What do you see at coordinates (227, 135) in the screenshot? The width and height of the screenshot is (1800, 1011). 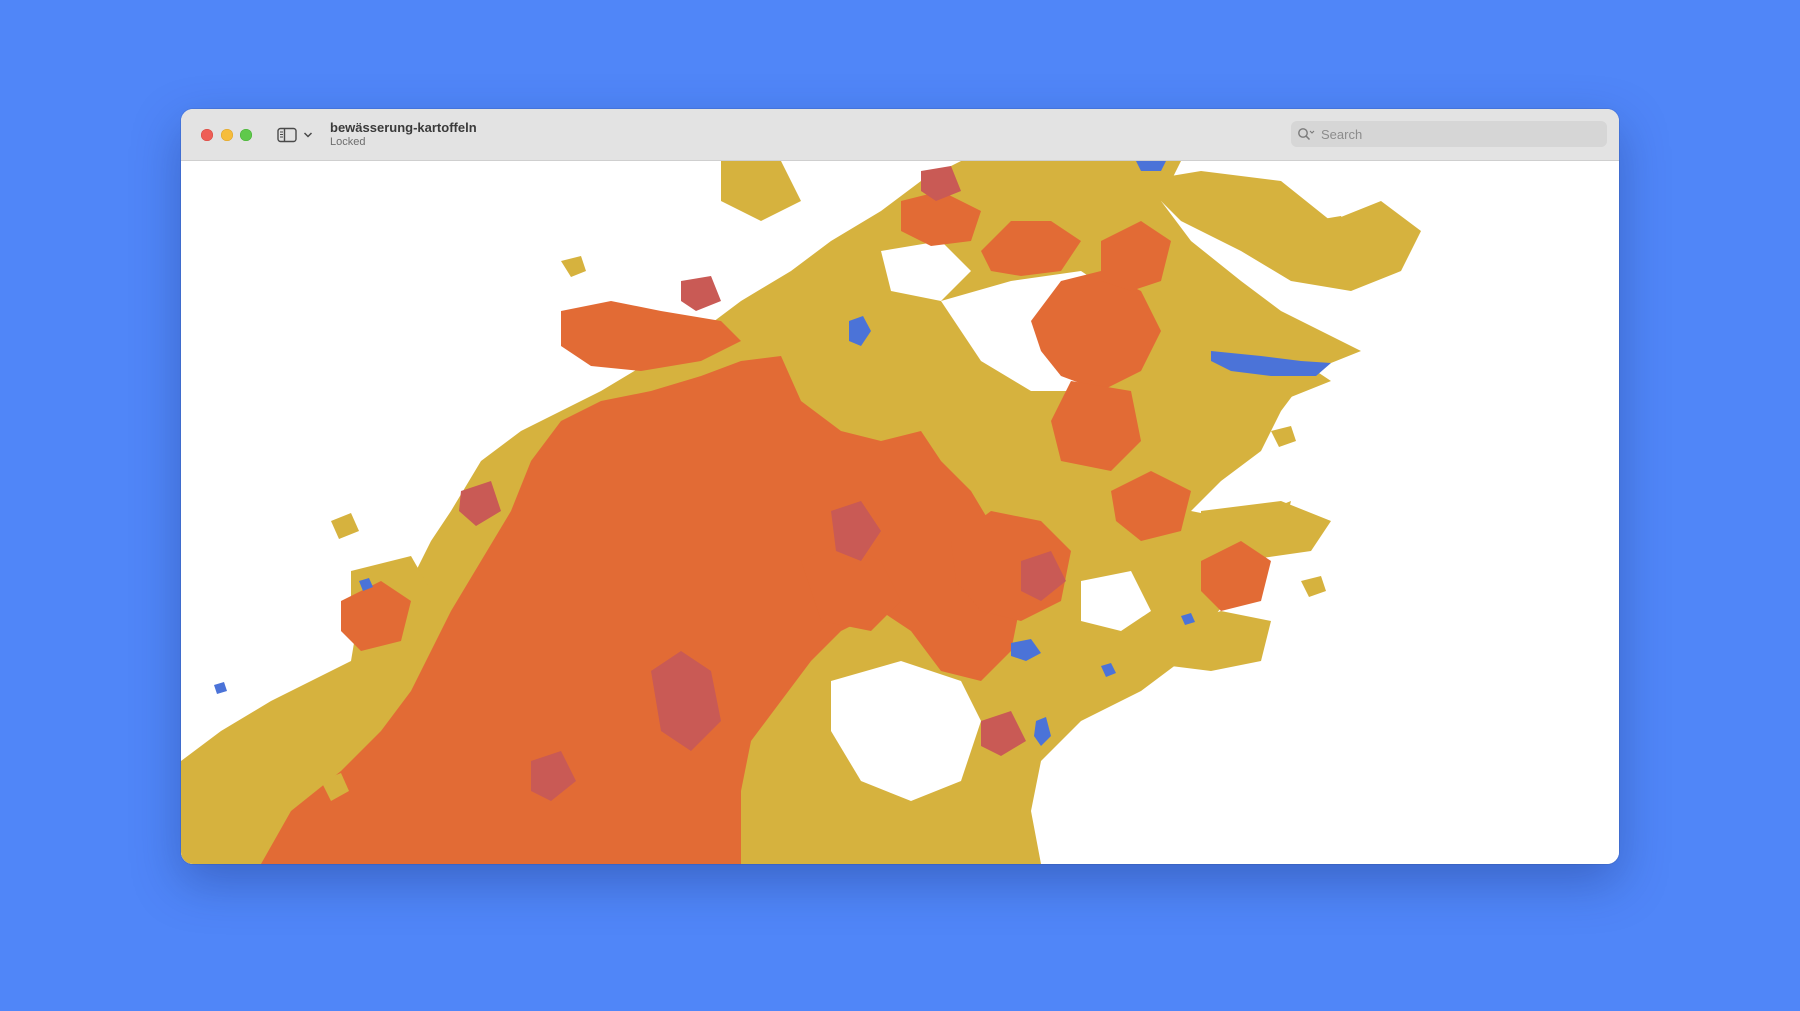 I see `minimize-window-button` at bounding box center [227, 135].